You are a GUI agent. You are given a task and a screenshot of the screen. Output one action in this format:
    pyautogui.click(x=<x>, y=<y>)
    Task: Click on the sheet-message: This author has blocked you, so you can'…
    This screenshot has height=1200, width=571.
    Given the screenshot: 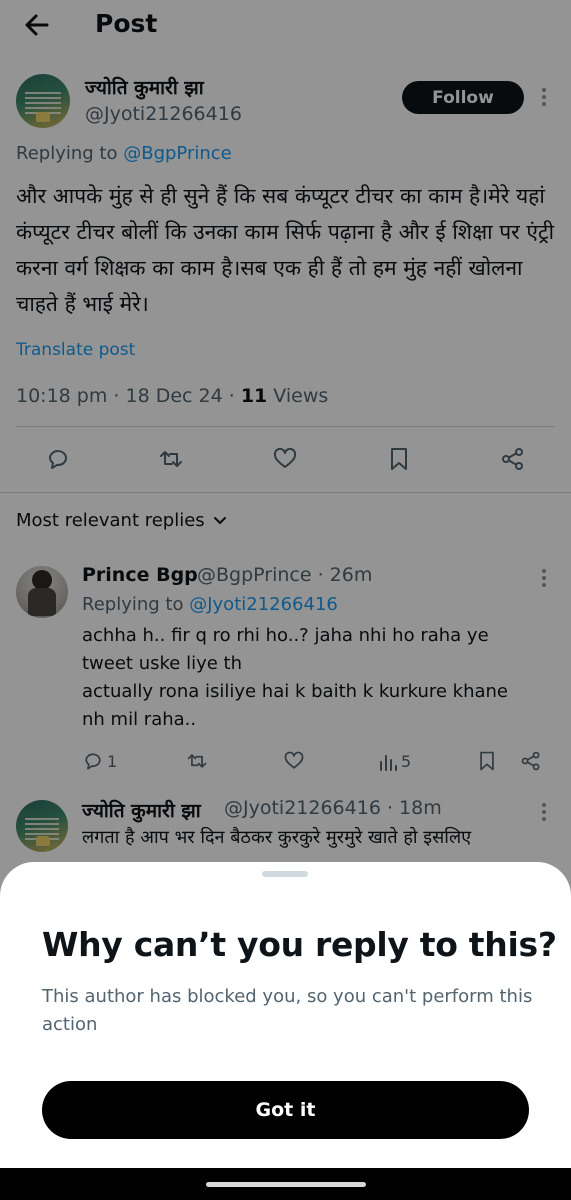 What is the action you would take?
    pyautogui.click(x=287, y=1010)
    